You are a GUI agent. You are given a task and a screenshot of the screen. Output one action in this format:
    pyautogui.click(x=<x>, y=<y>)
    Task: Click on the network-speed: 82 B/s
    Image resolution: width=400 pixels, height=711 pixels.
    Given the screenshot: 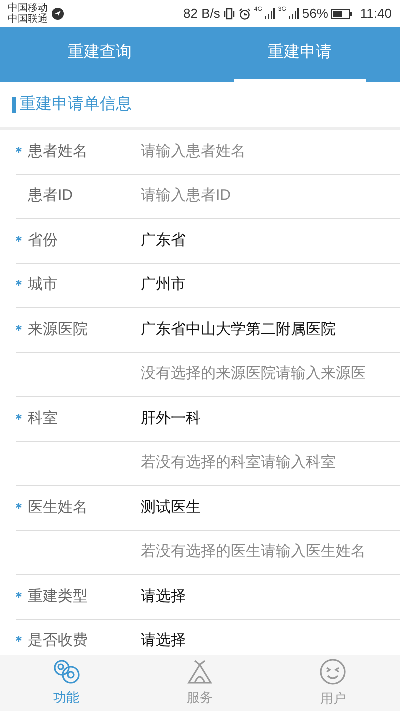 What is the action you would take?
    pyautogui.click(x=202, y=13)
    